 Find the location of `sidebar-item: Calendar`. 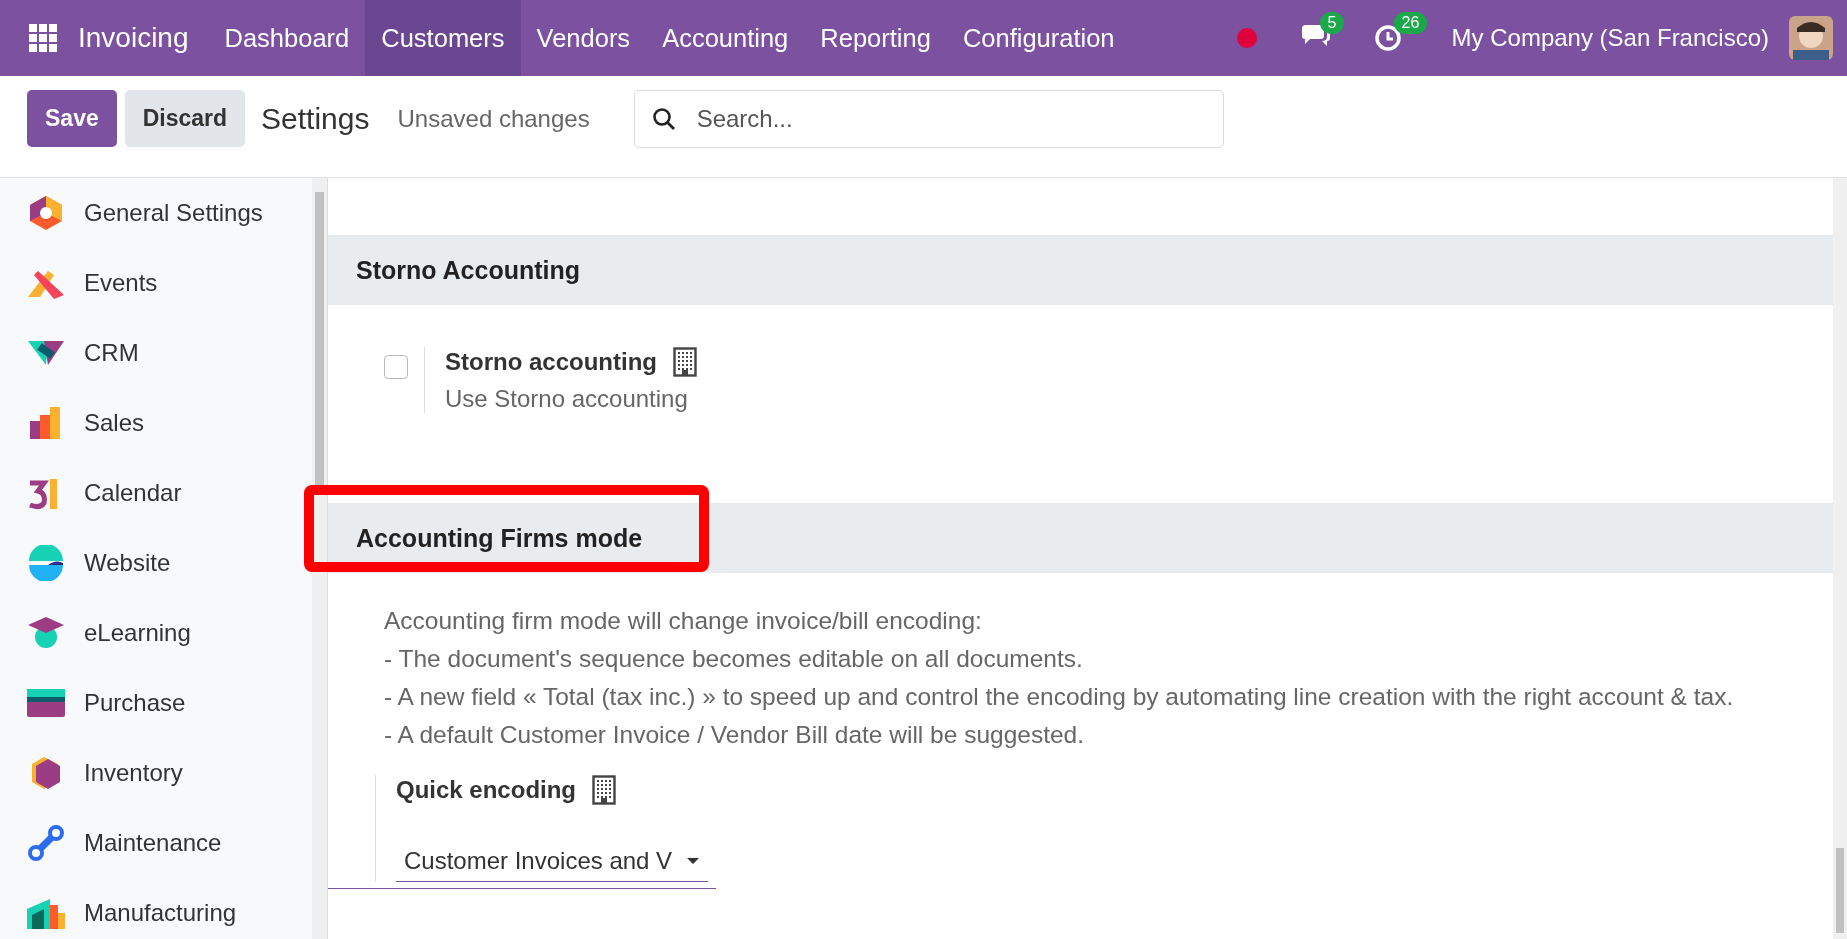

sidebar-item: Calendar is located at coordinates (133, 493).